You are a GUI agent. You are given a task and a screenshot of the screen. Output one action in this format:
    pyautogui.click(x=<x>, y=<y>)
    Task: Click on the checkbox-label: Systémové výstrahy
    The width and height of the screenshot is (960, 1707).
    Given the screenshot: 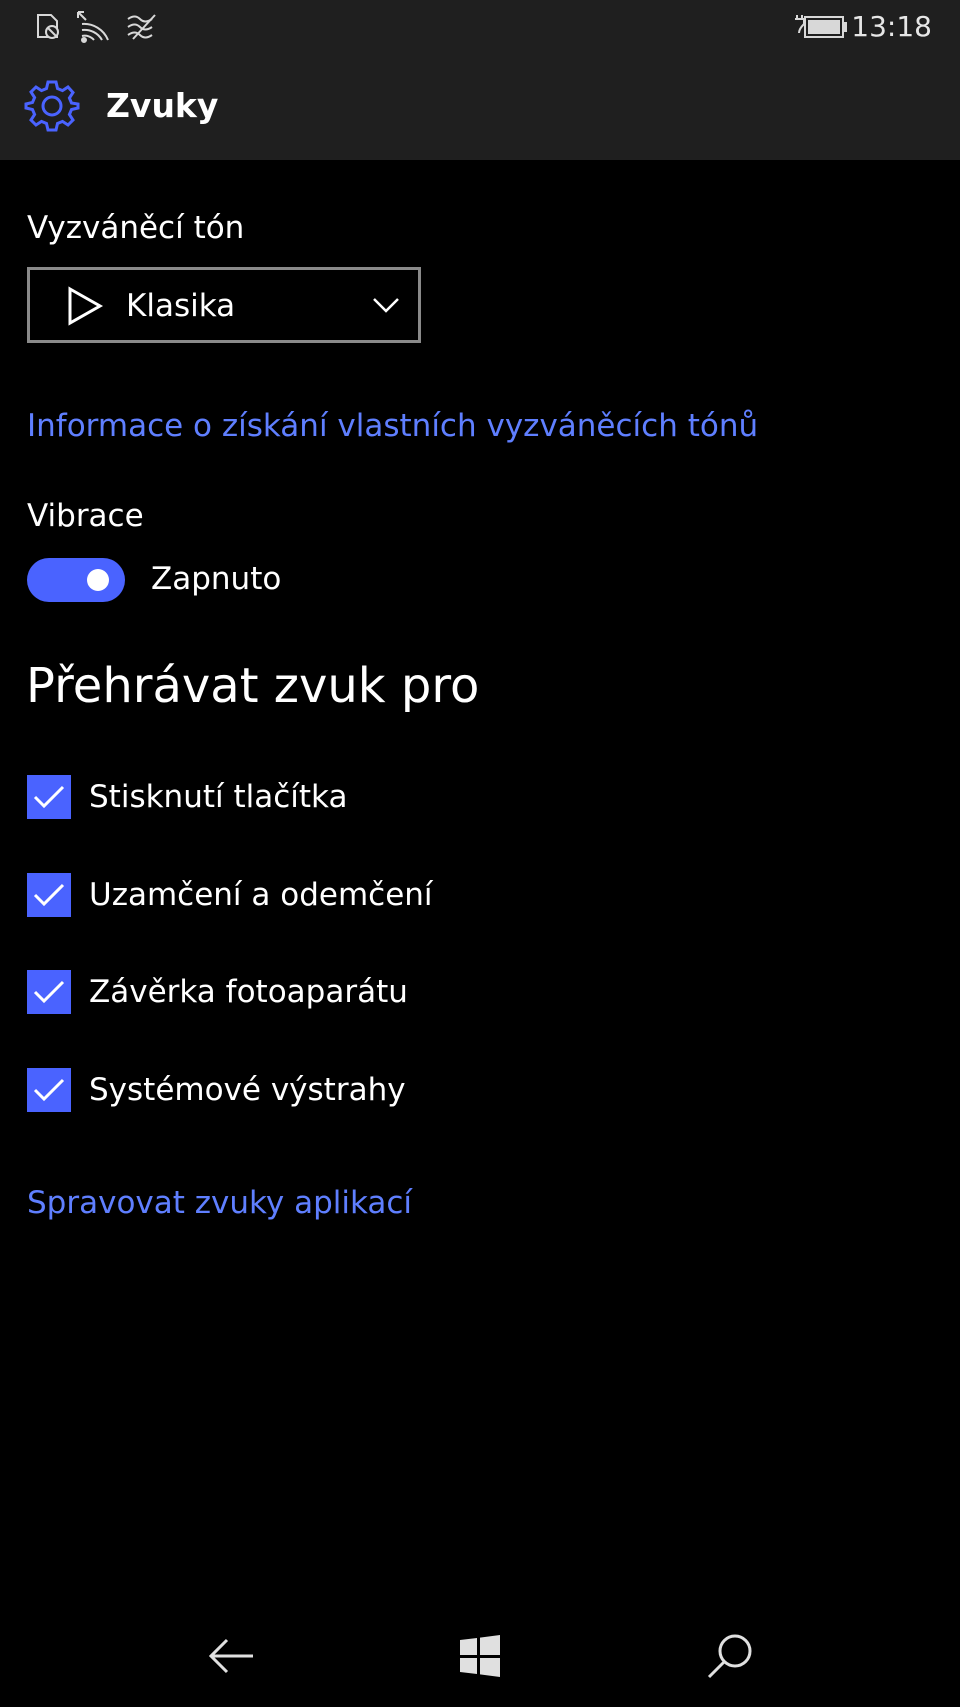 What is the action you would take?
    pyautogui.click(x=247, y=1090)
    